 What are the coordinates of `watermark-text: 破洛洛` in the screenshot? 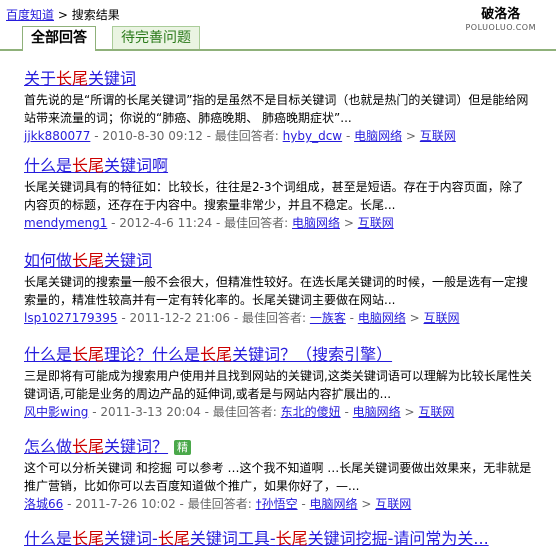 It's located at (501, 14).